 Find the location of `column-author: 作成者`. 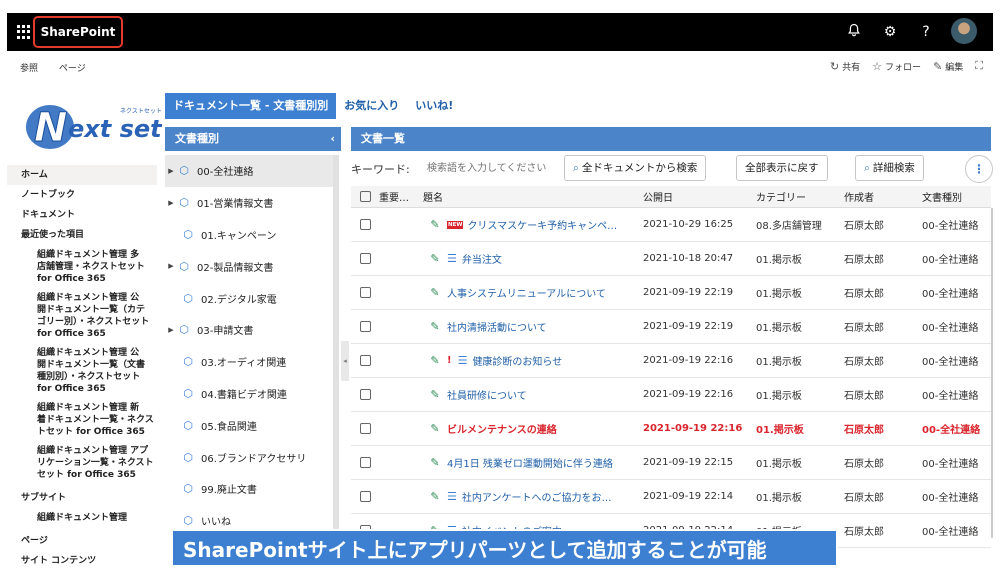

column-author: 作成者 is located at coordinates (883, 196).